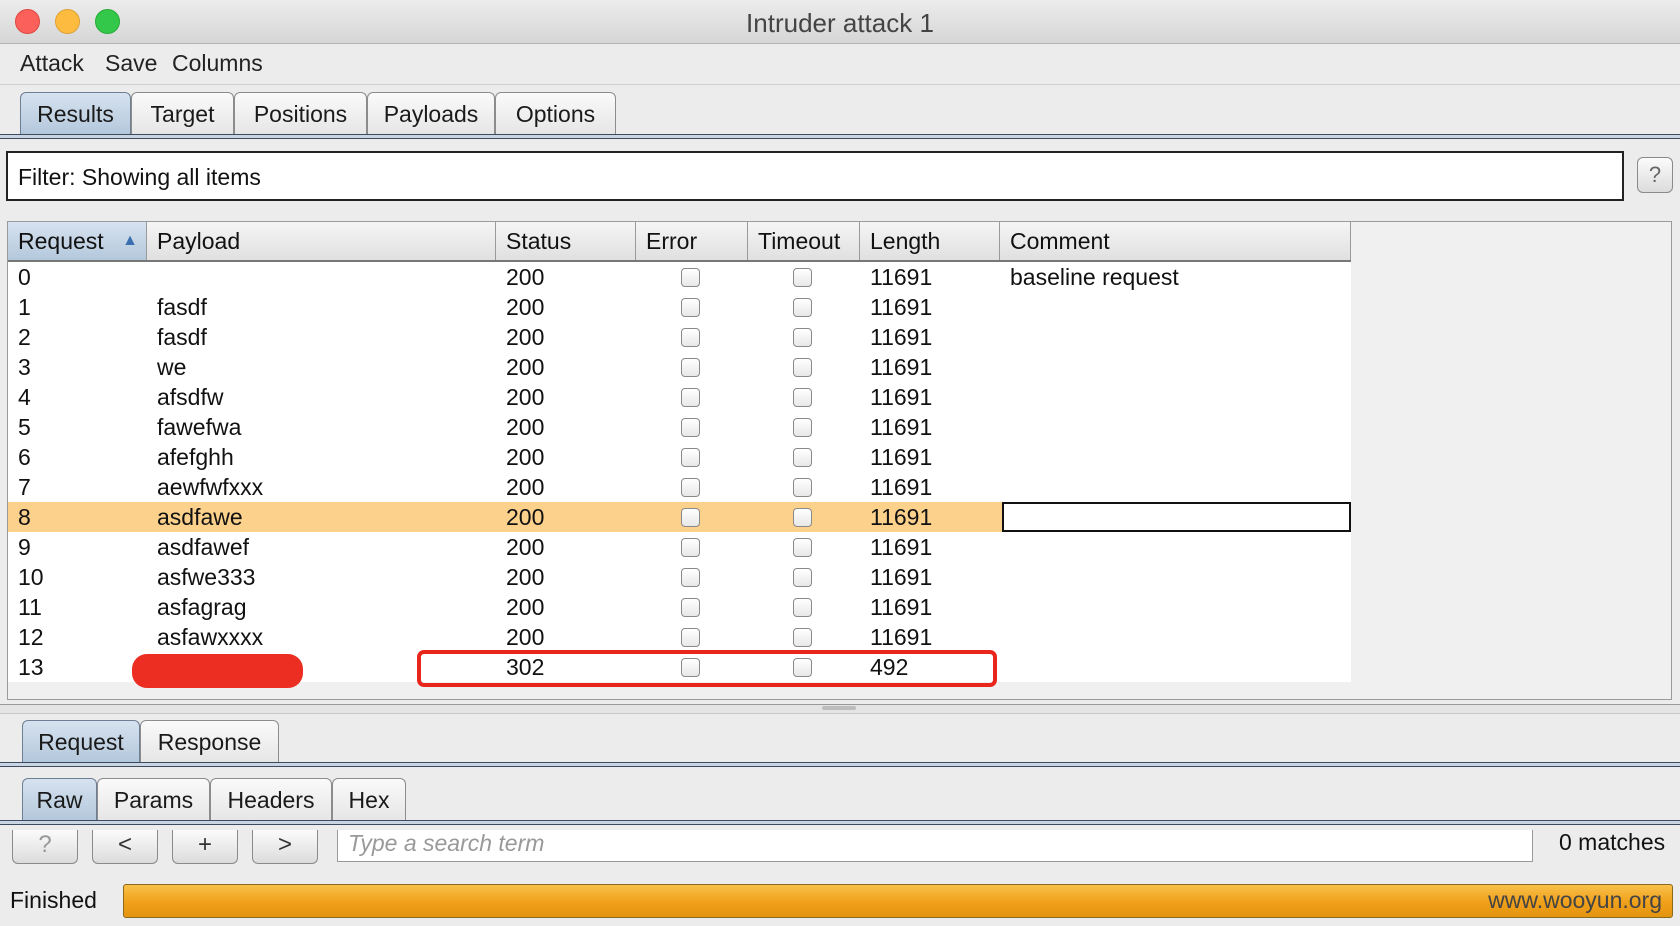 Image resolution: width=1680 pixels, height=926 pixels. I want to click on cell-payload: asfwe333, so click(206, 577).